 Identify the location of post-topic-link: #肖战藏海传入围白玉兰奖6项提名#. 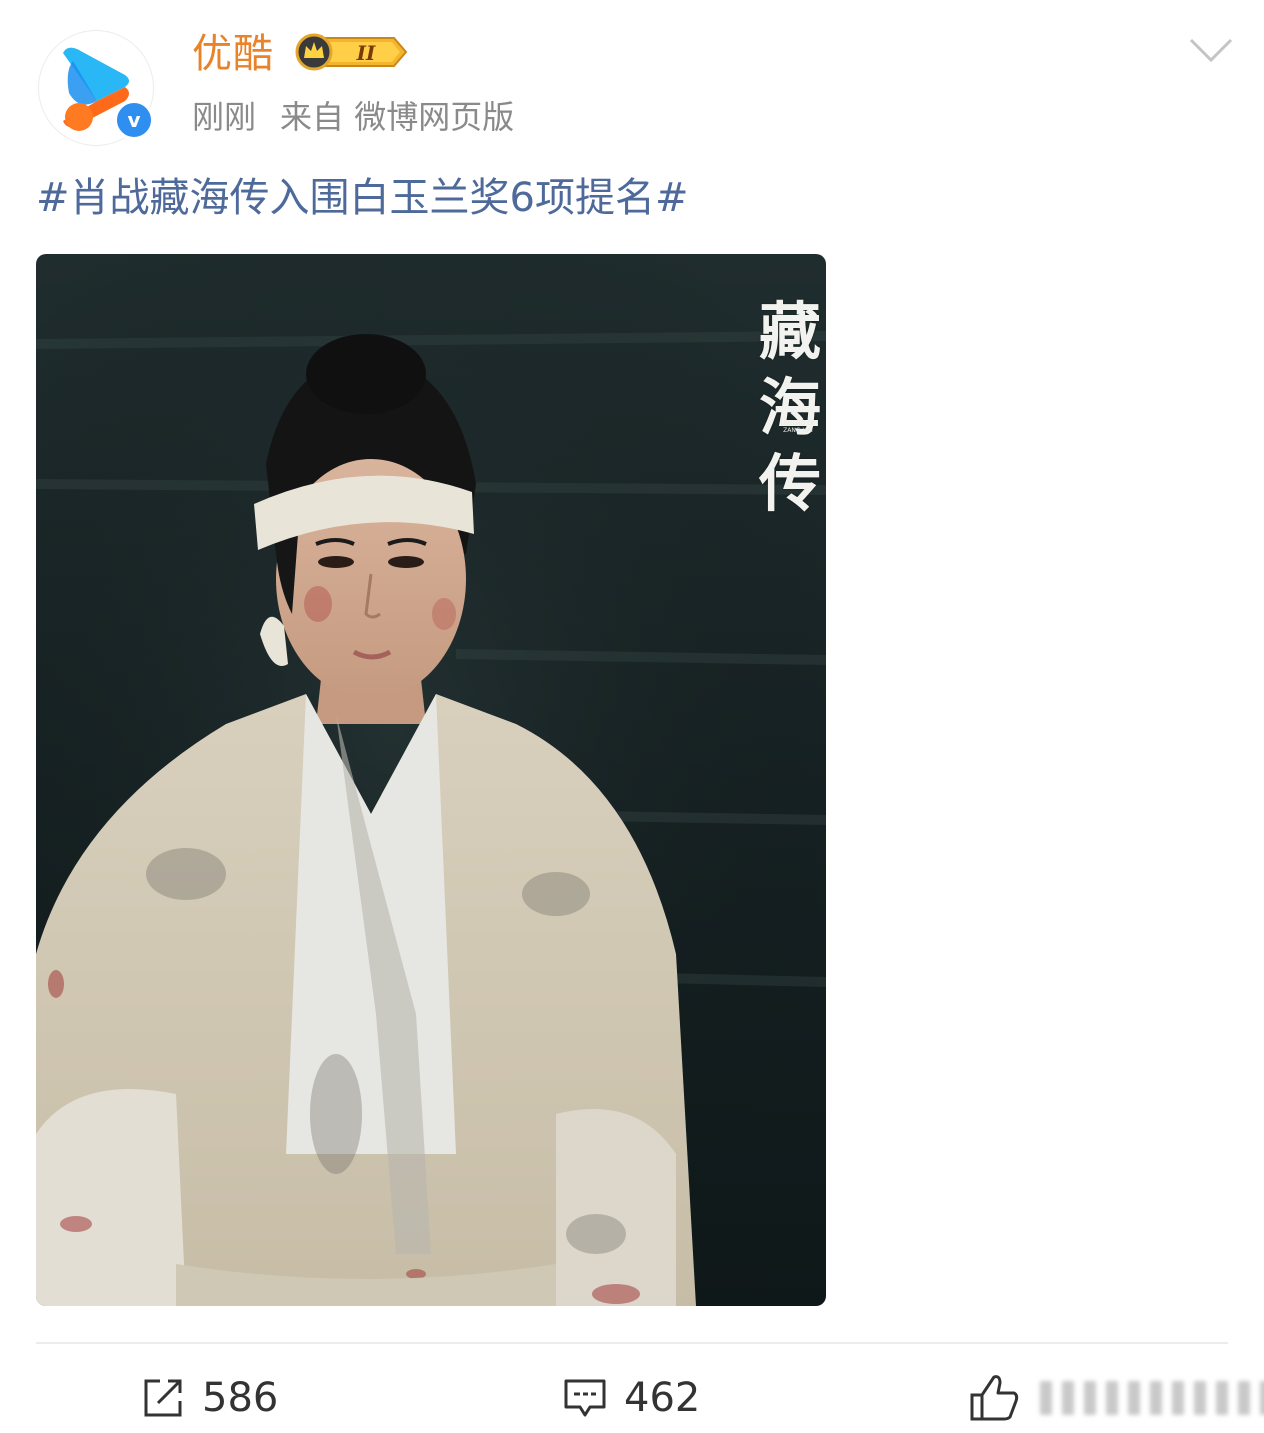
(362, 198).